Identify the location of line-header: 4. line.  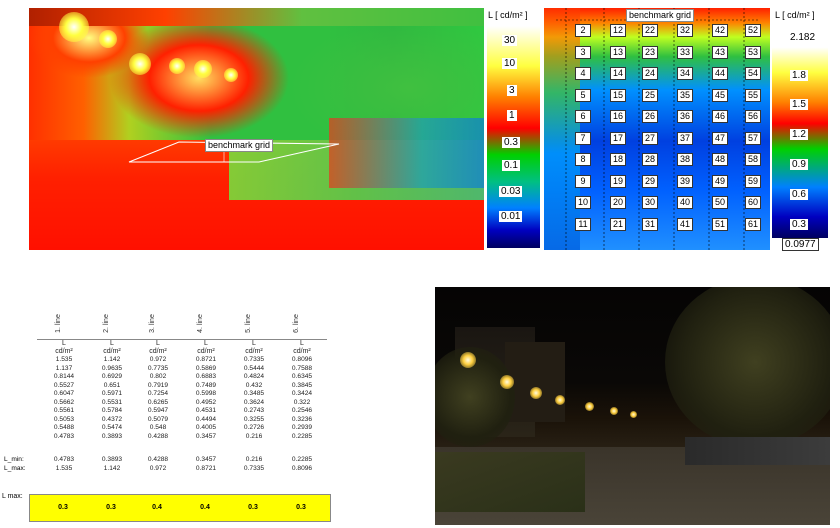
(200, 323).